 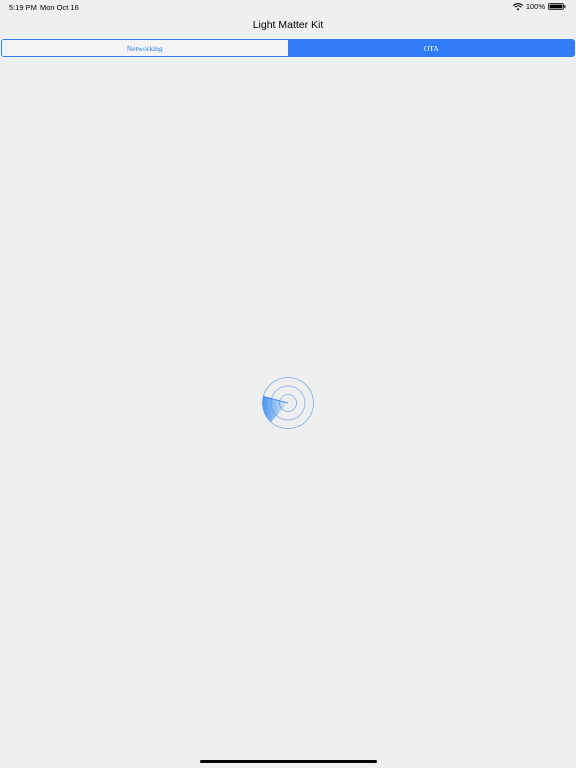 What do you see at coordinates (59, 7) in the screenshot?
I see `status-date: Mon Oct 16` at bounding box center [59, 7].